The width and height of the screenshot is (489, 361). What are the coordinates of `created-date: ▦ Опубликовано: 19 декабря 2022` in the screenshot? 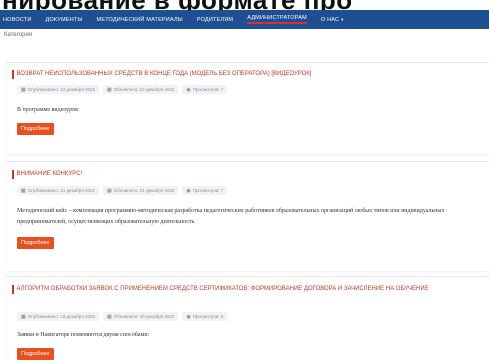 It's located at (58, 316).